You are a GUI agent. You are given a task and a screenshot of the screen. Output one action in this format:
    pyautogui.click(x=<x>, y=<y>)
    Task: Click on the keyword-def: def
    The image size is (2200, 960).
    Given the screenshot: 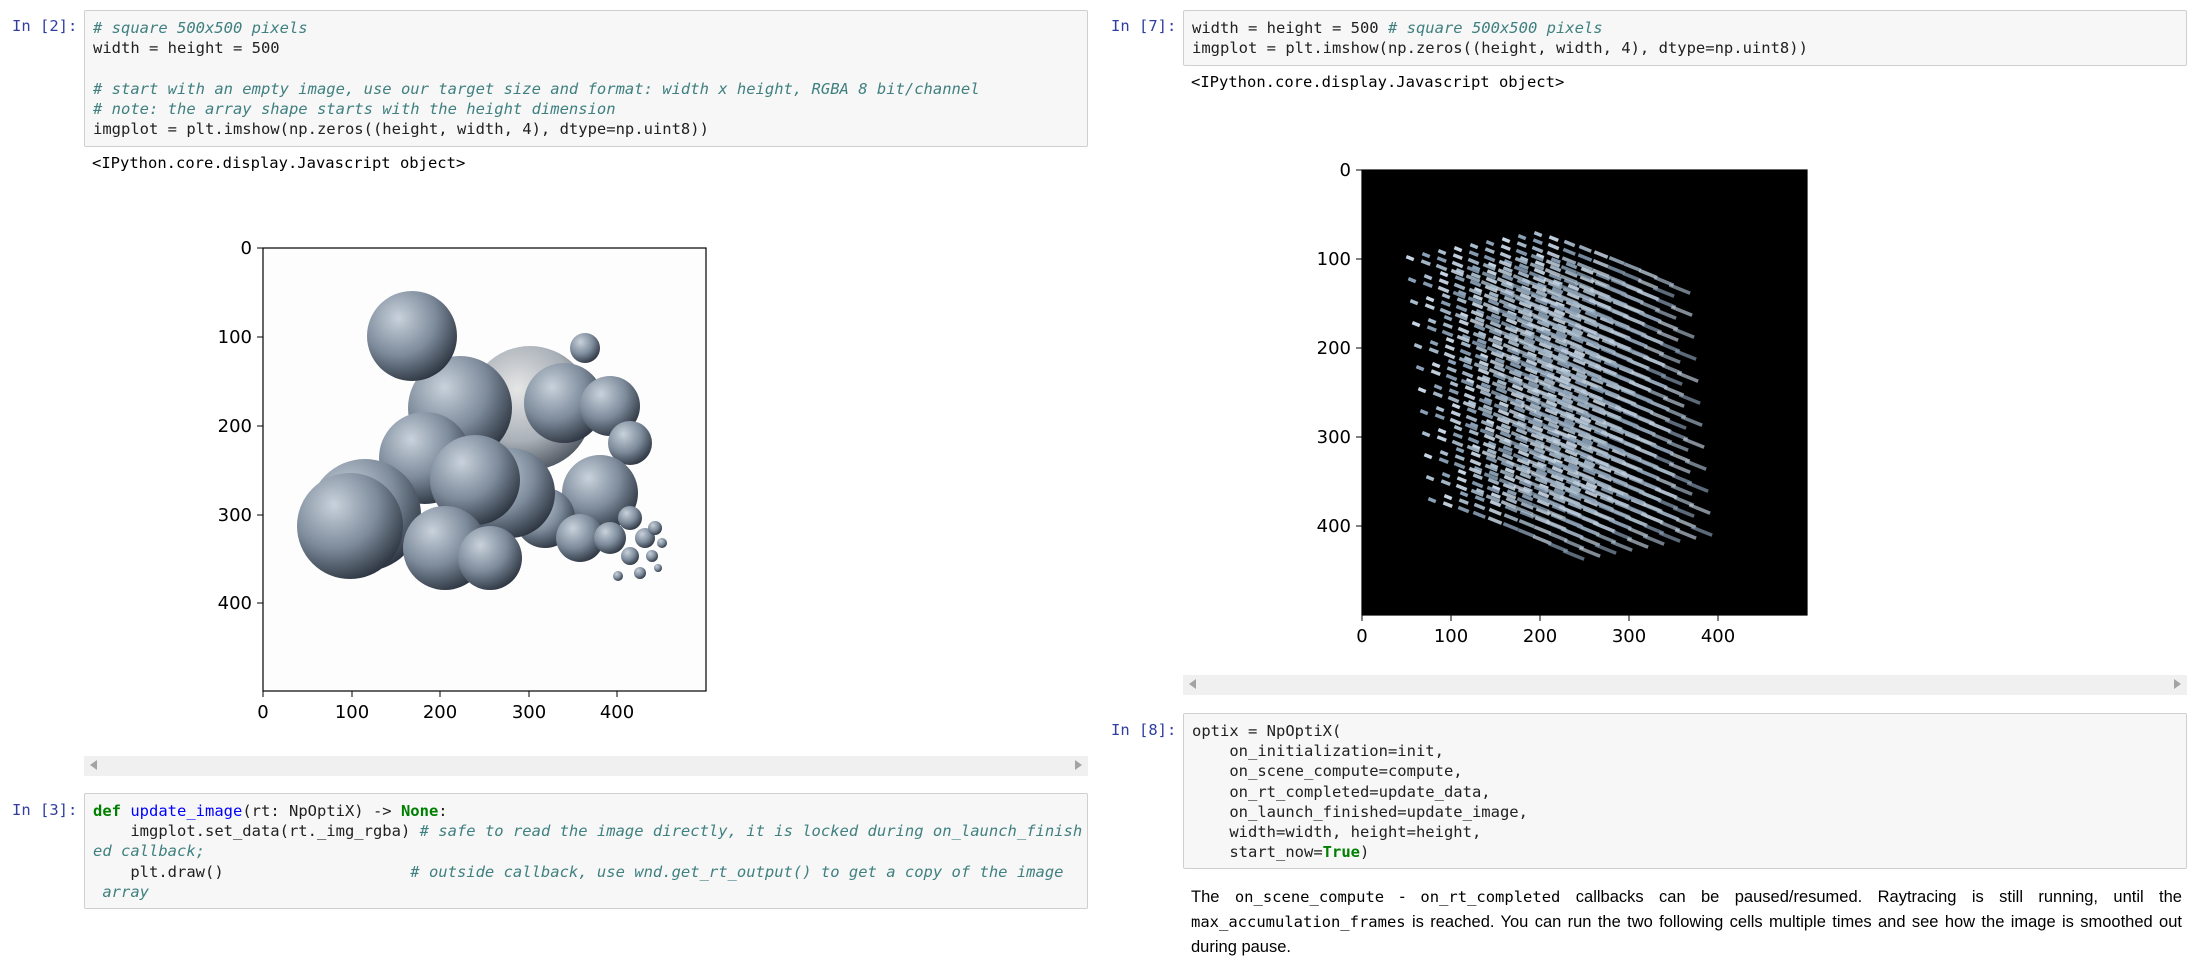 What is the action you would take?
    pyautogui.click(x=107, y=811)
    